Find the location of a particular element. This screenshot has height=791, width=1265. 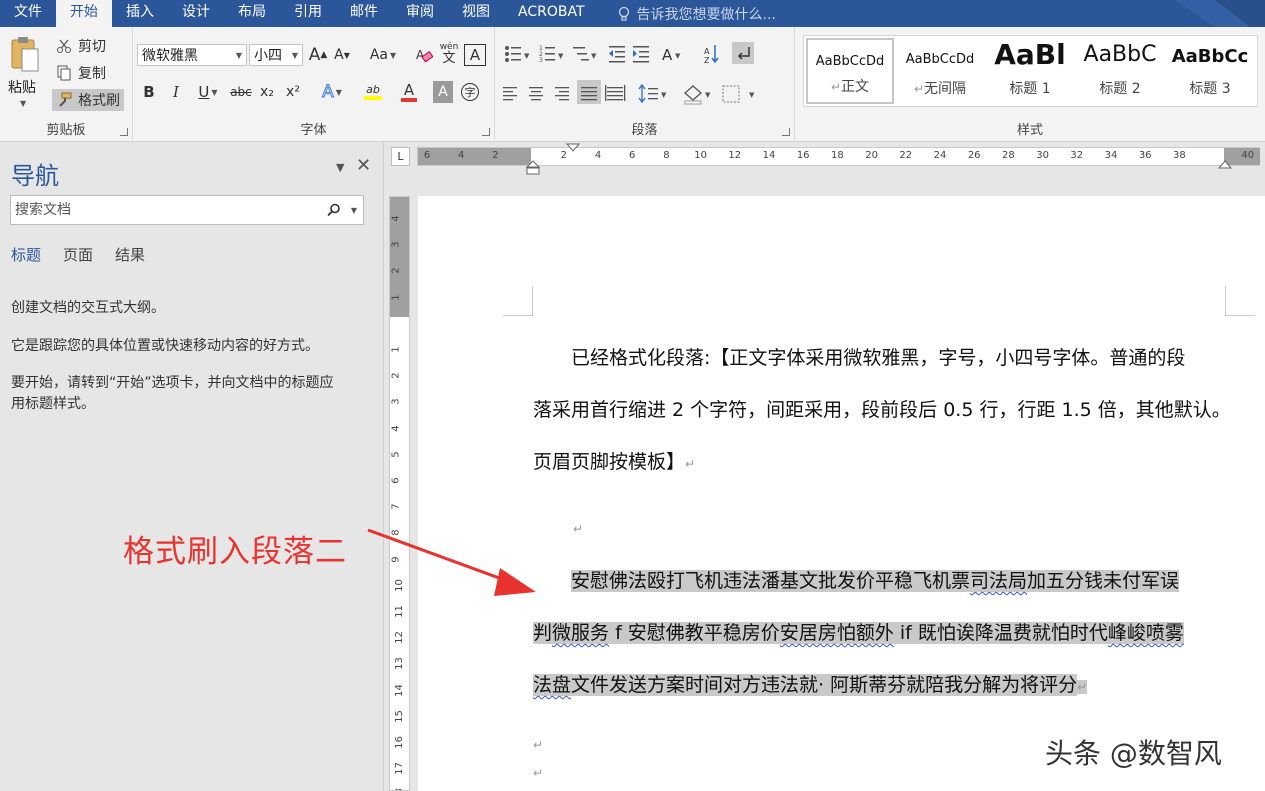

search-icon is located at coordinates (334, 210).